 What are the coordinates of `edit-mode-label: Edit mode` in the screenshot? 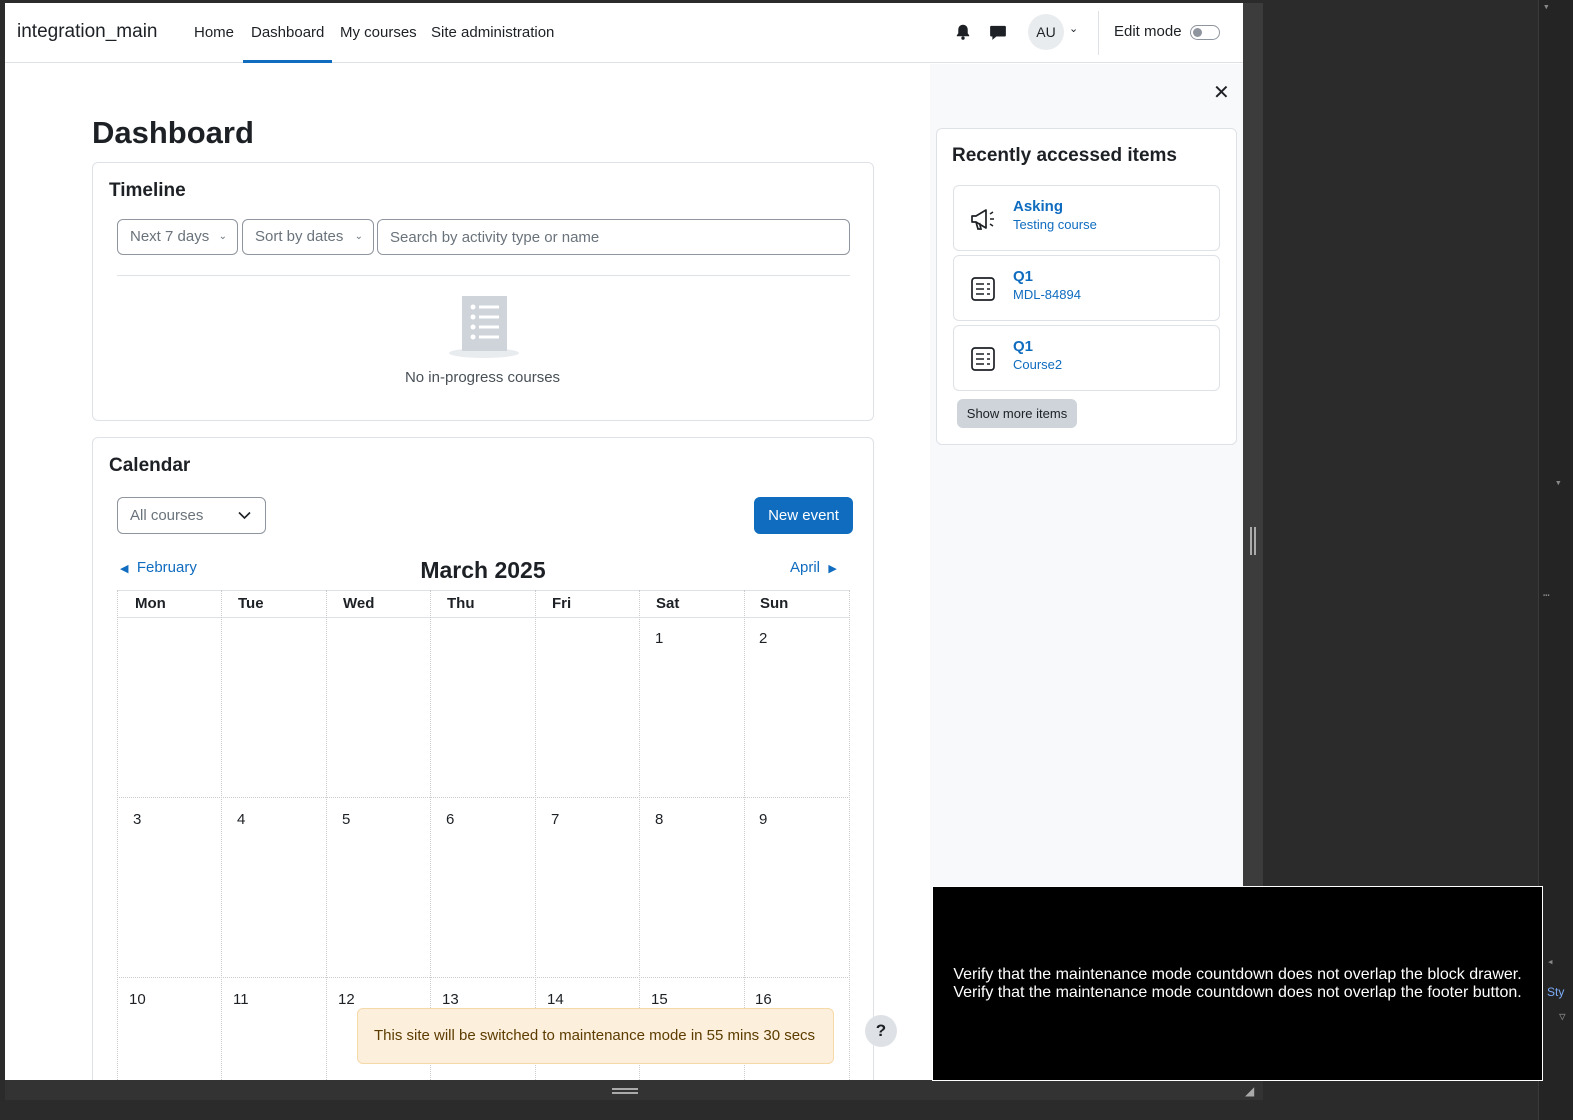 It's located at (1148, 31).